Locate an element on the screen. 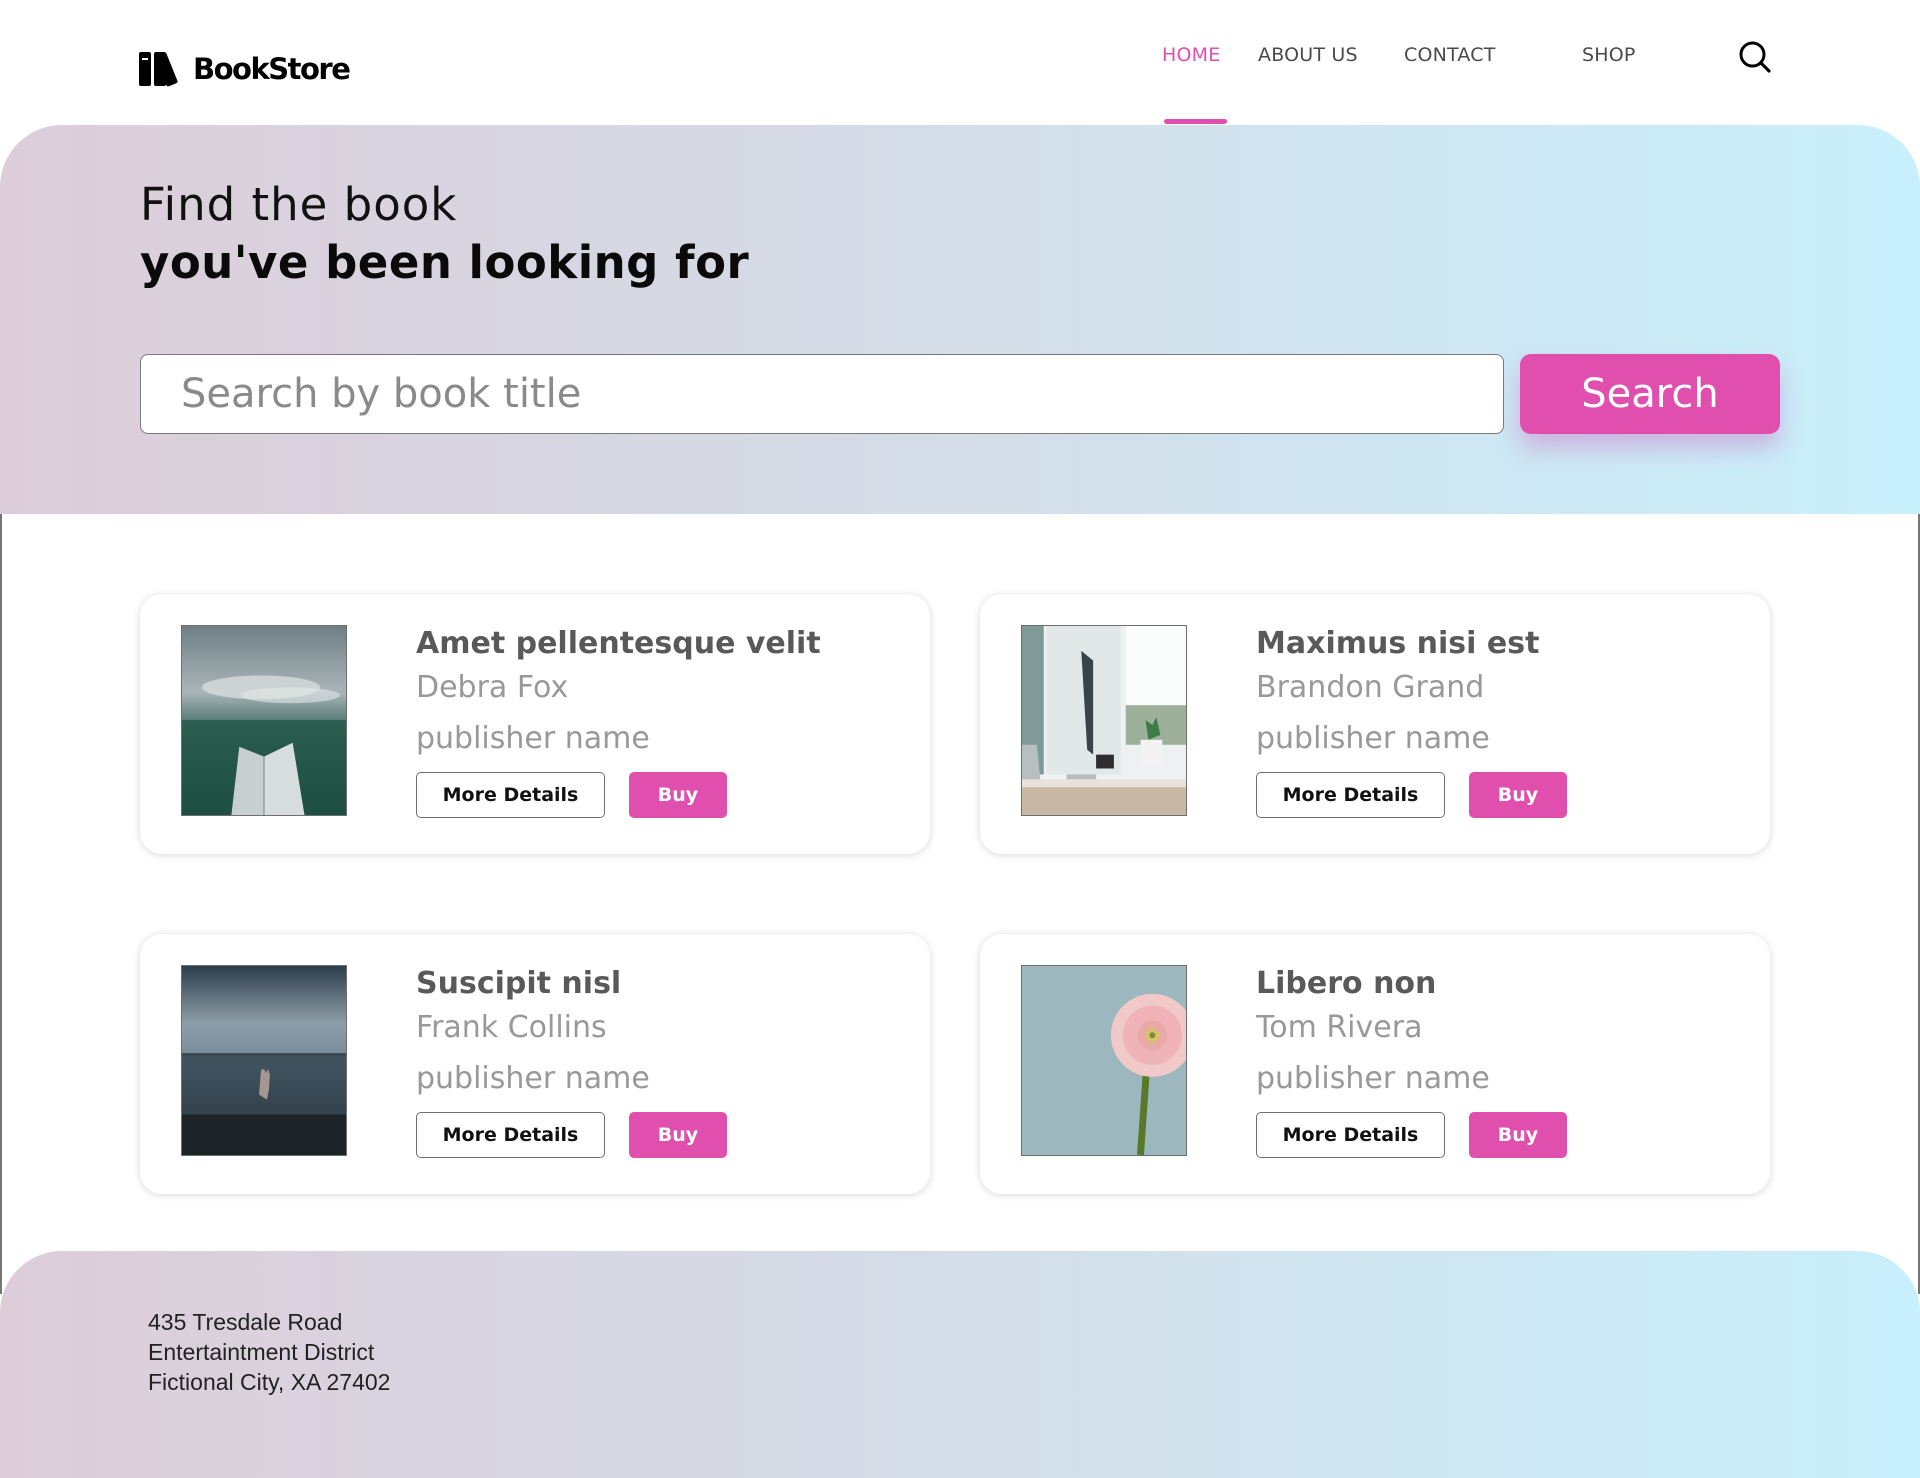  address-line-1: 435 Tresdale Road is located at coordinates (245, 1322).